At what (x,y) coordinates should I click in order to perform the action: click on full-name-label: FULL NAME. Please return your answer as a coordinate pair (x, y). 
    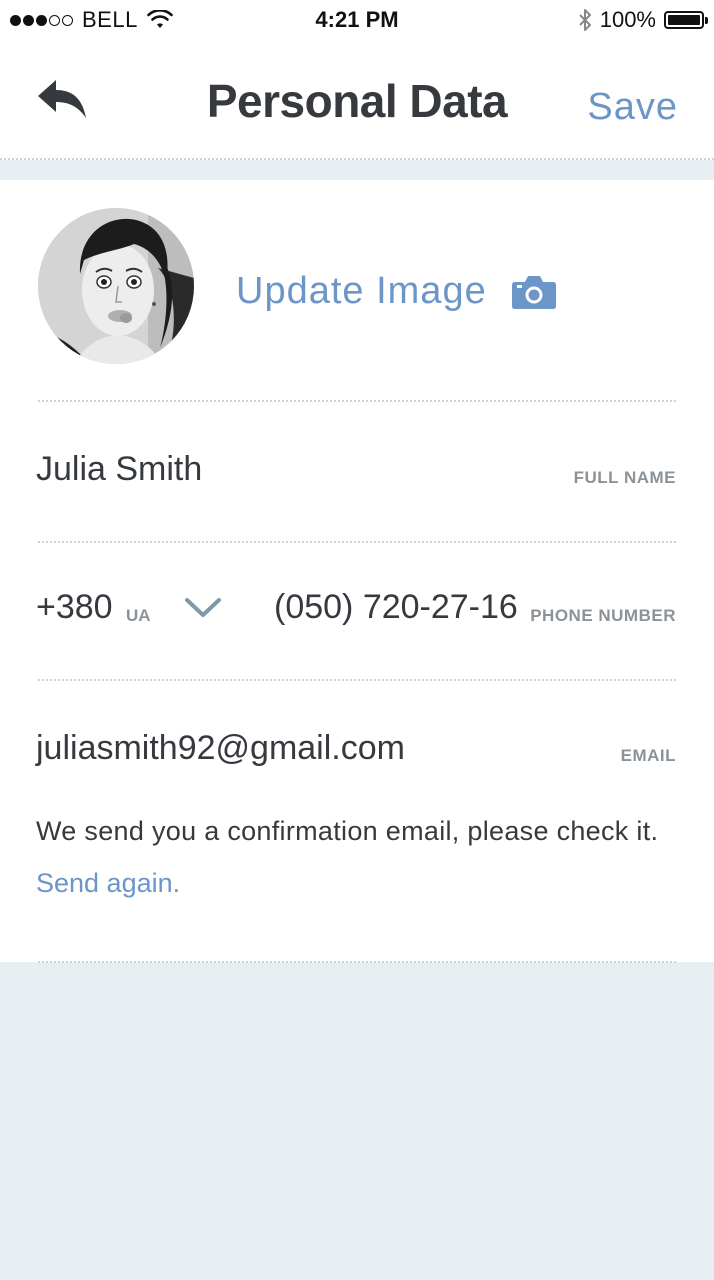
    Looking at the image, I should click on (624, 477).